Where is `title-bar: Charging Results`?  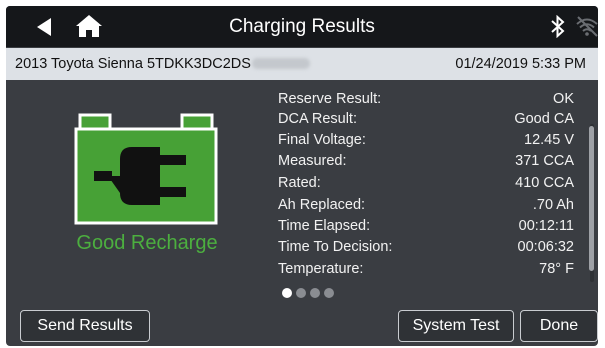
title-bar: Charging Results is located at coordinates (302, 26).